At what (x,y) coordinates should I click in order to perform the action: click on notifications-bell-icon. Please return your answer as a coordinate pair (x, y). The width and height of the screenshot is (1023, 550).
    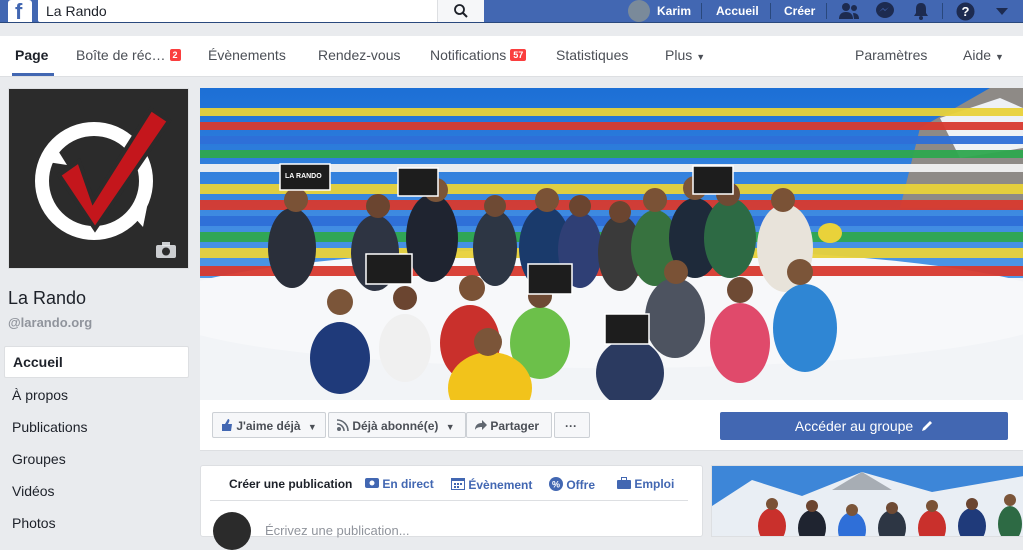
    Looking at the image, I should click on (921, 11).